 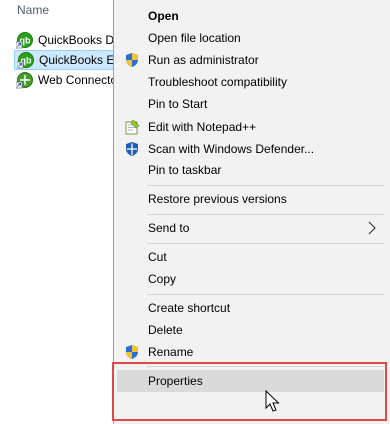 I want to click on menu-item-send-to: Send to, so click(x=253, y=228).